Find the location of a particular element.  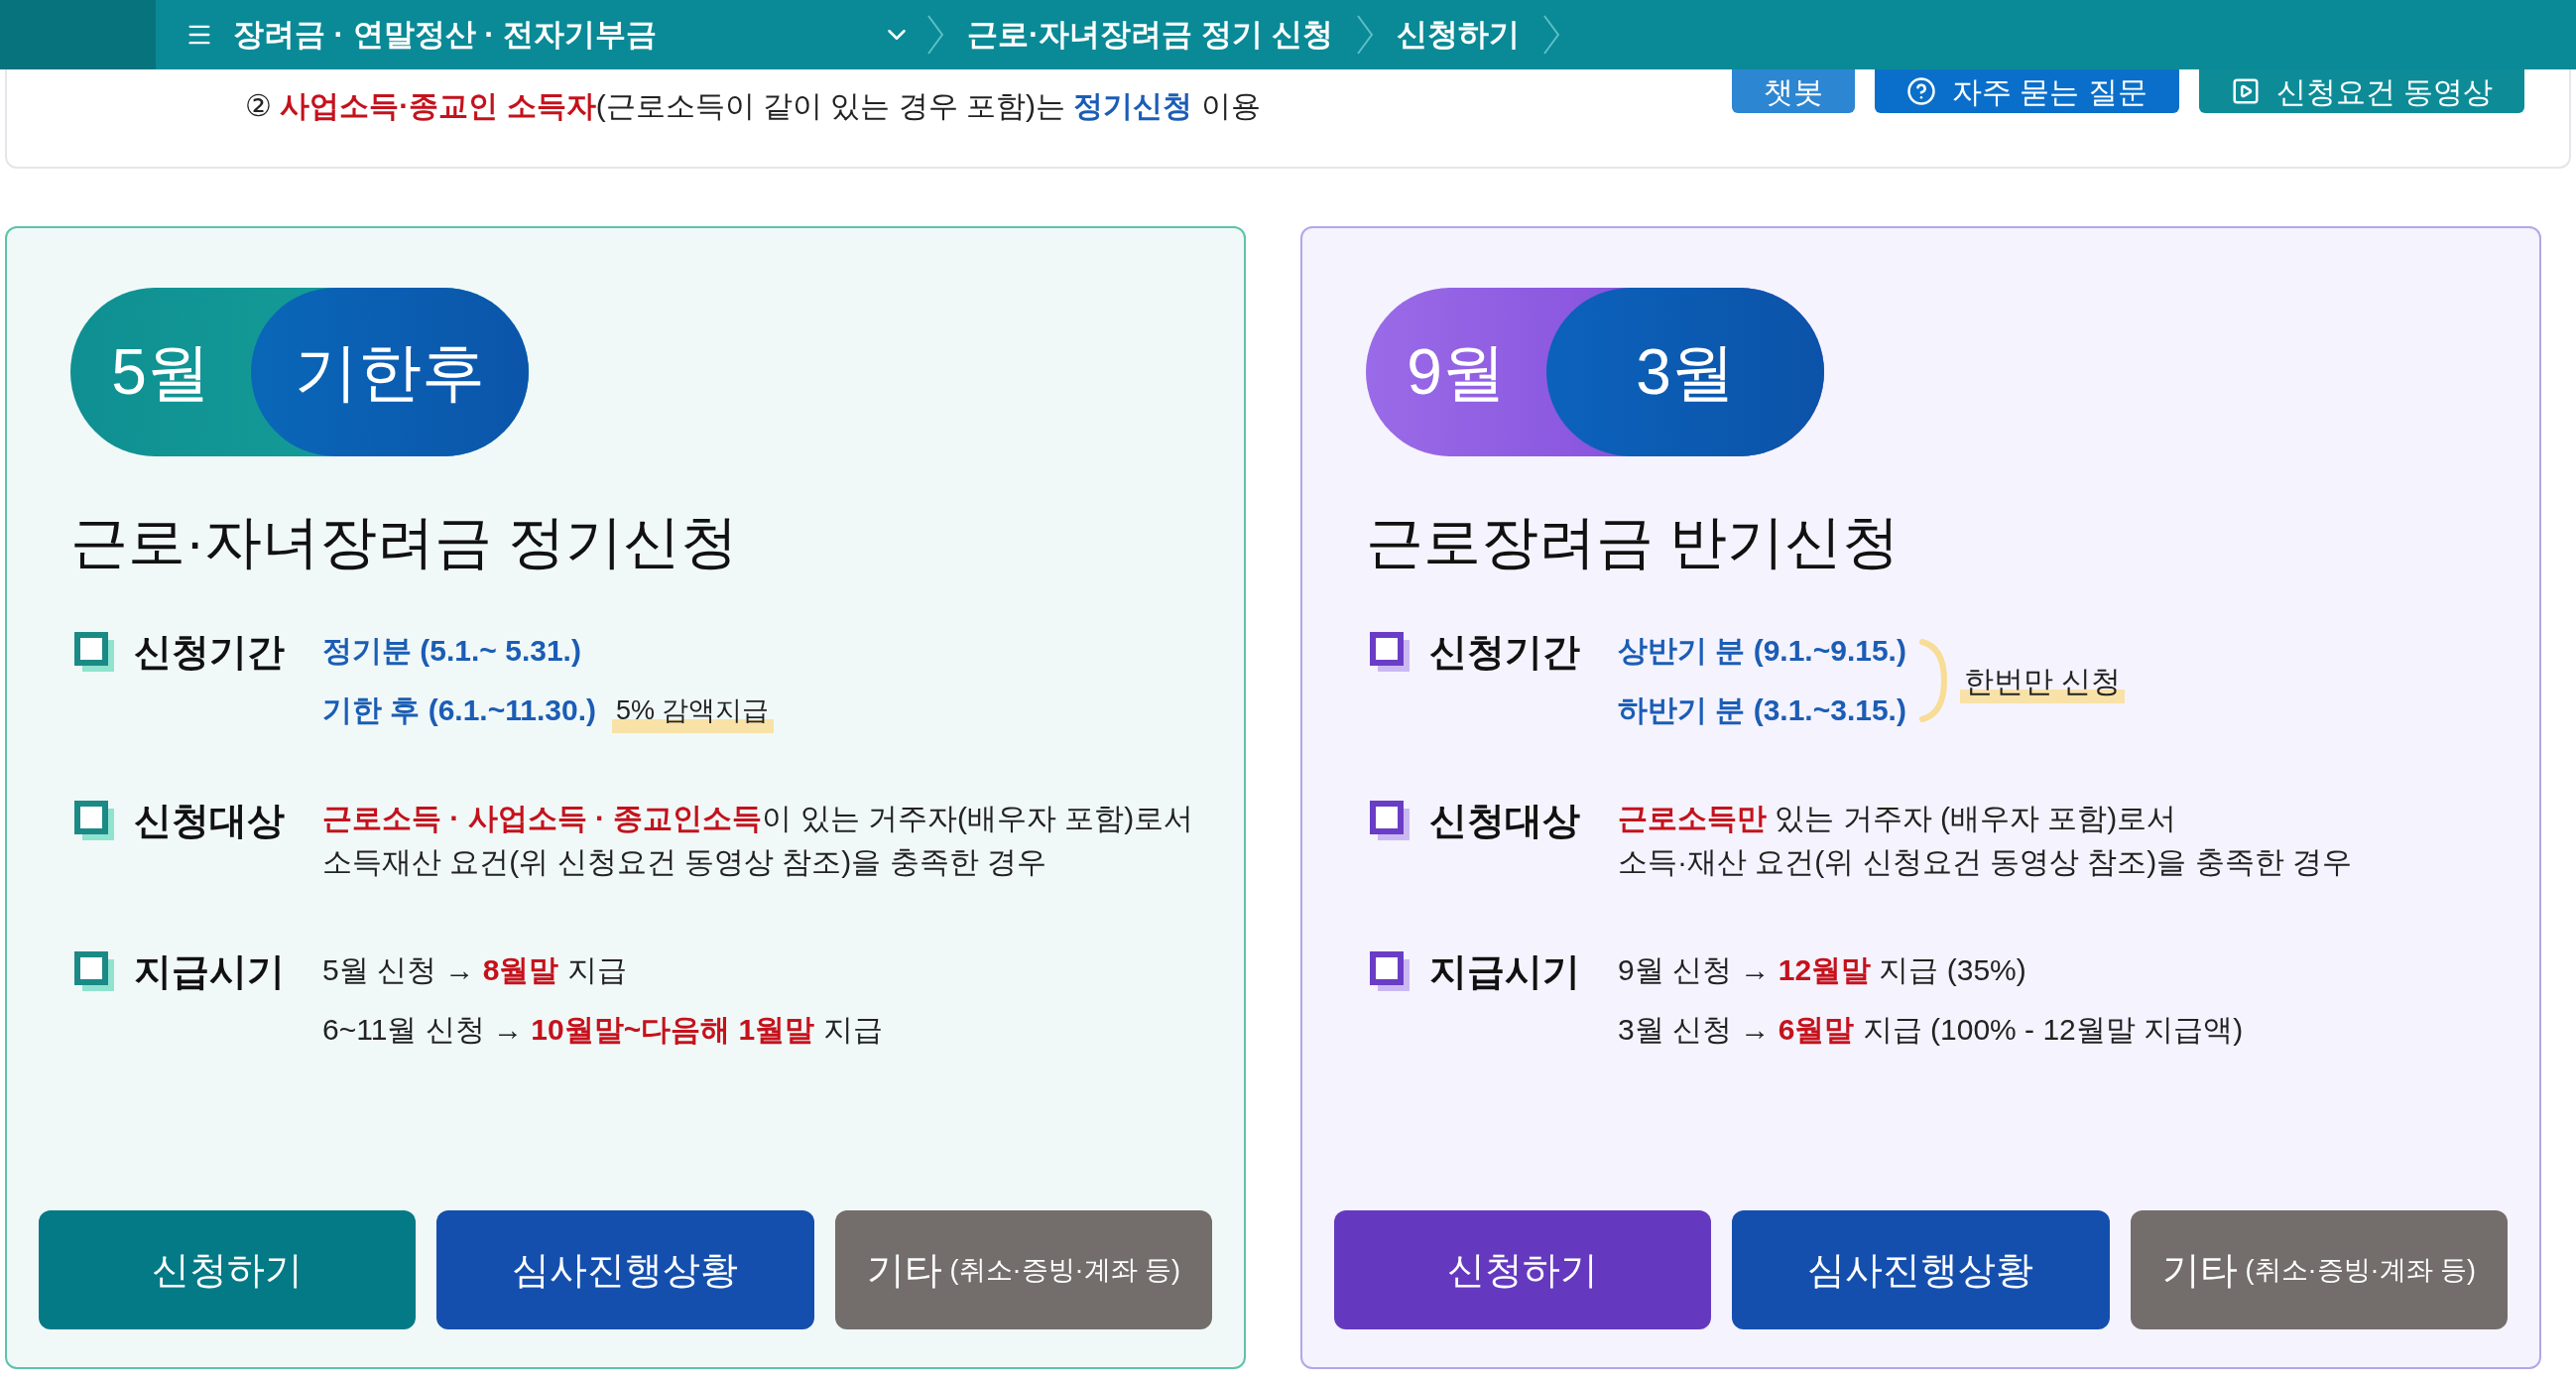

faq-button: 자주 묻는 질문 is located at coordinates (2027, 91).